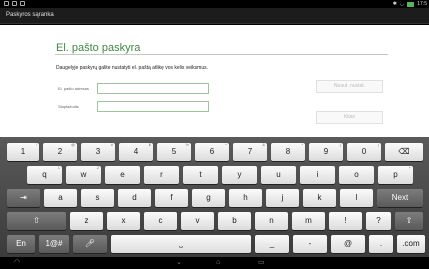 The height and width of the screenshot is (269, 429). What do you see at coordinates (349, 117) in the screenshot?
I see `next-button: Kitas` at bounding box center [349, 117].